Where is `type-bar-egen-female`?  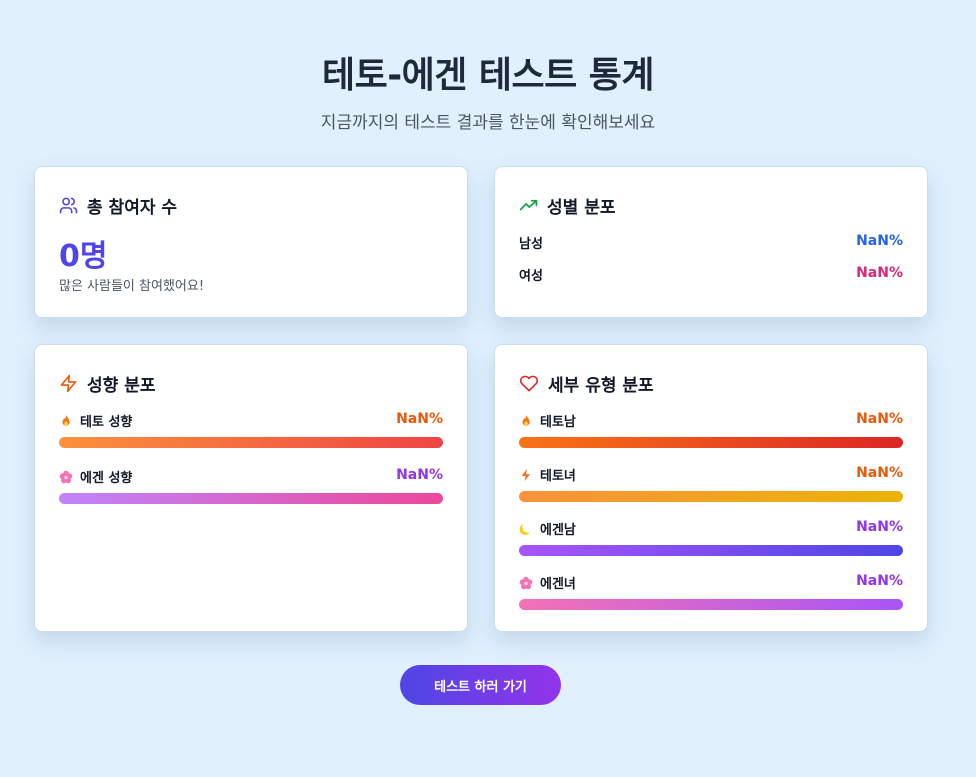 type-bar-egen-female is located at coordinates (711, 604).